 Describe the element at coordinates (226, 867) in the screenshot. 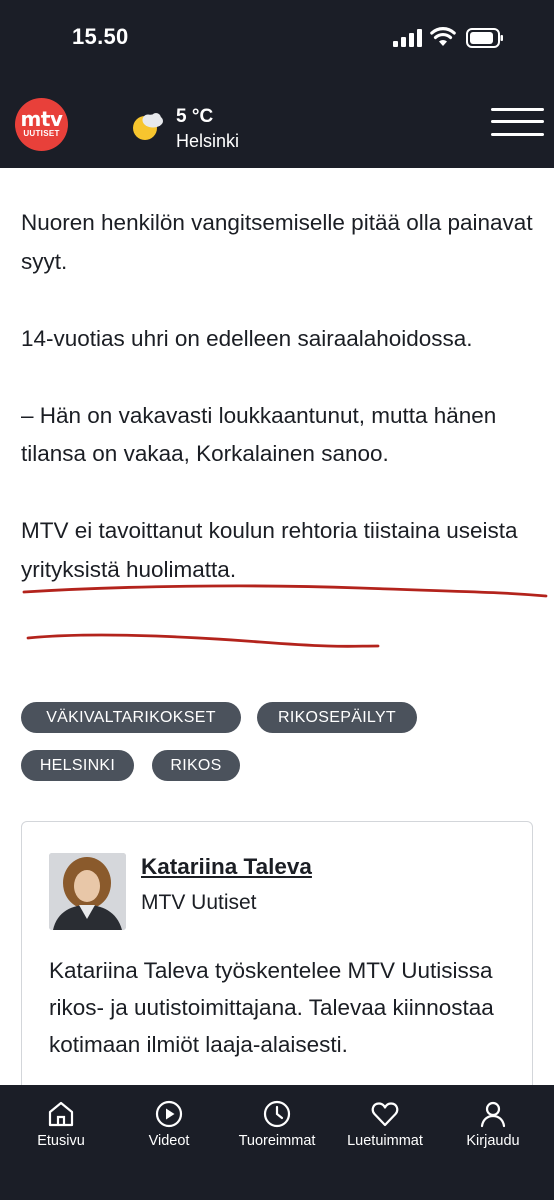

I see `author-name-link: Katariina Taleva` at that location.